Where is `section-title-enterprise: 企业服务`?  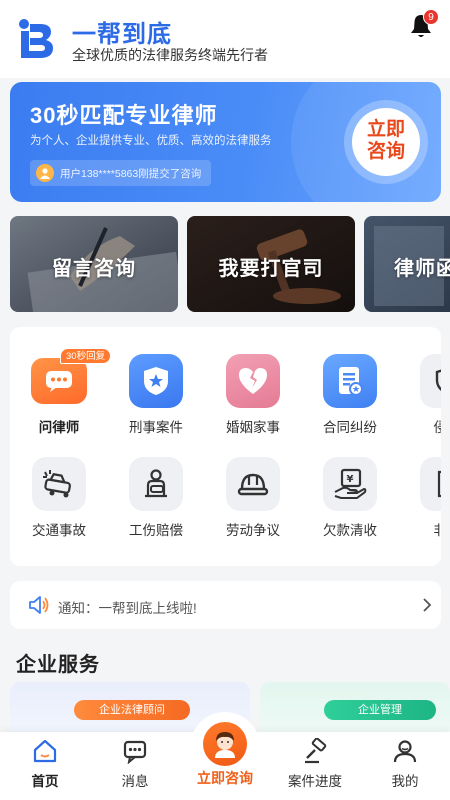
section-title-enterprise: 企业服务 is located at coordinates (58, 665).